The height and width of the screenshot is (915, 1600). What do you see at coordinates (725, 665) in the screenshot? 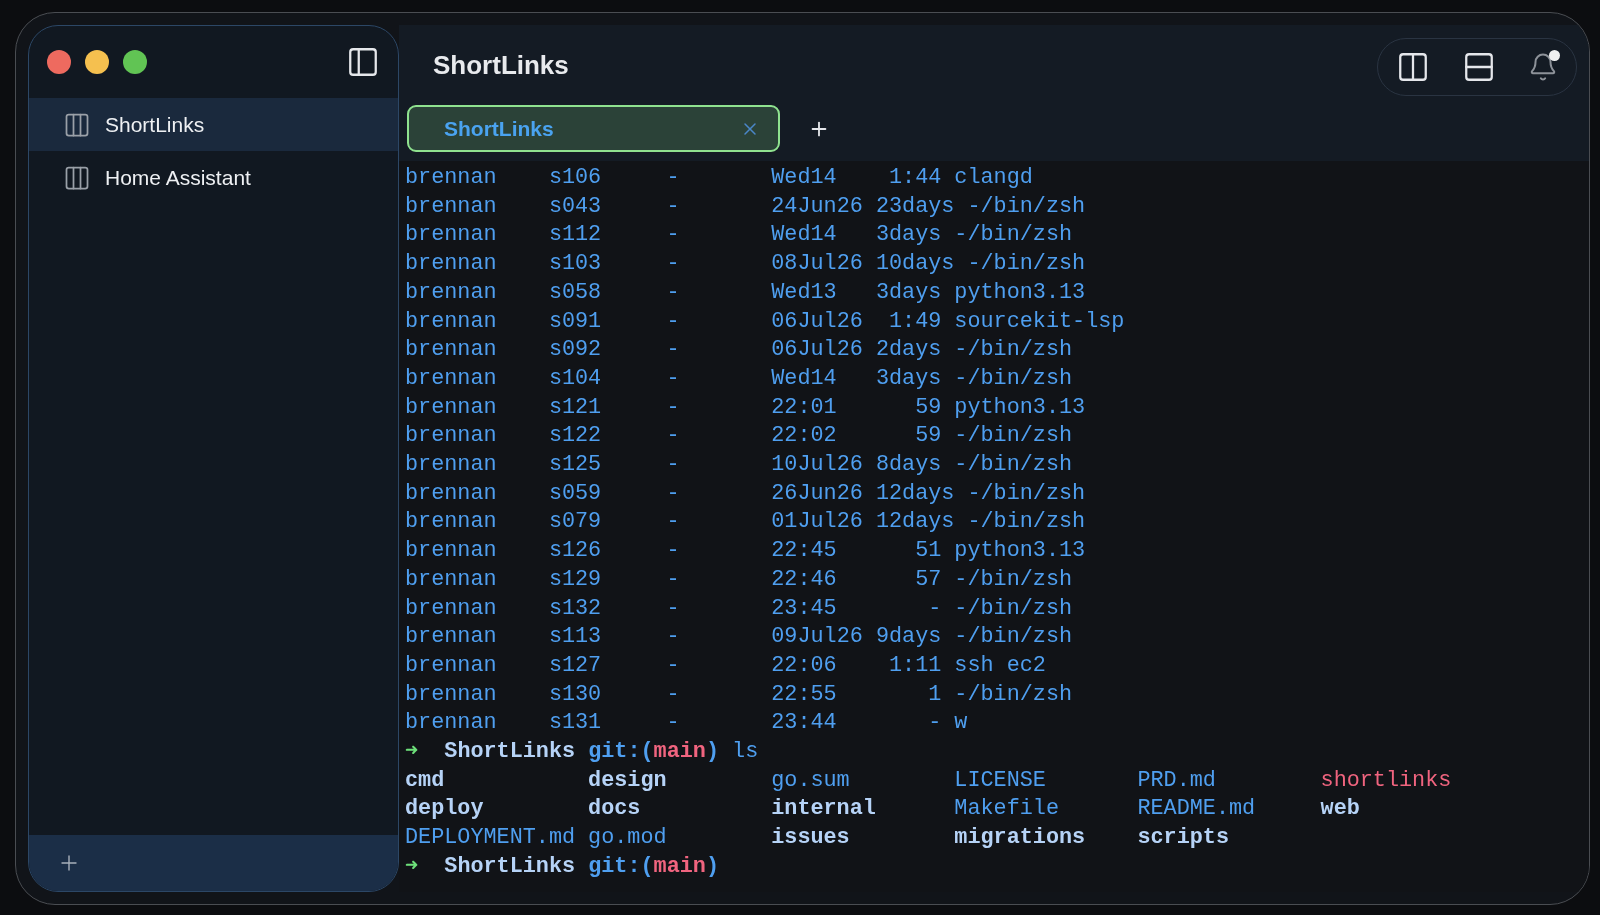
I see `terminal-line: brennan s127 - 22:06 1:11 ssh ec2` at bounding box center [725, 665].